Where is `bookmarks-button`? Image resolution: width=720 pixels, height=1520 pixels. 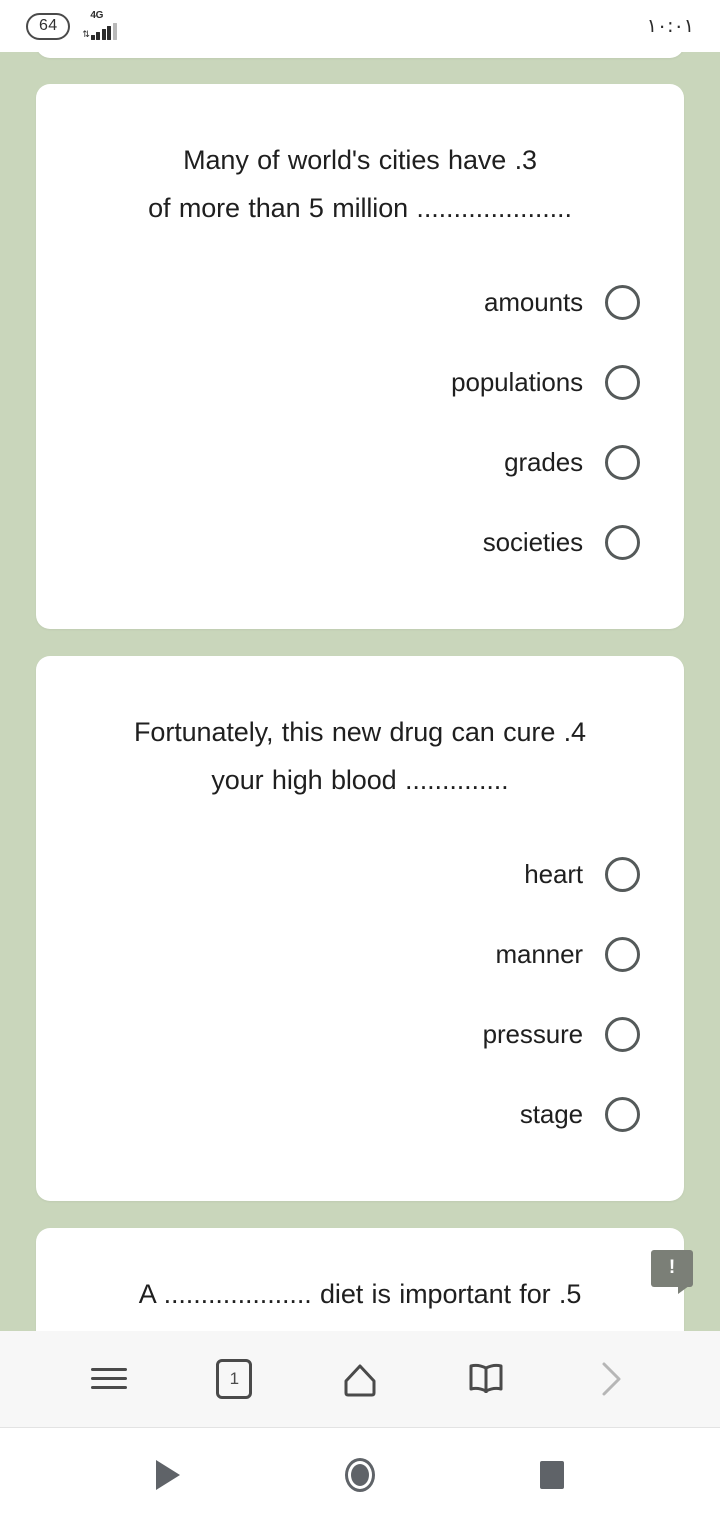
bookmarks-button is located at coordinates (486, 1379).